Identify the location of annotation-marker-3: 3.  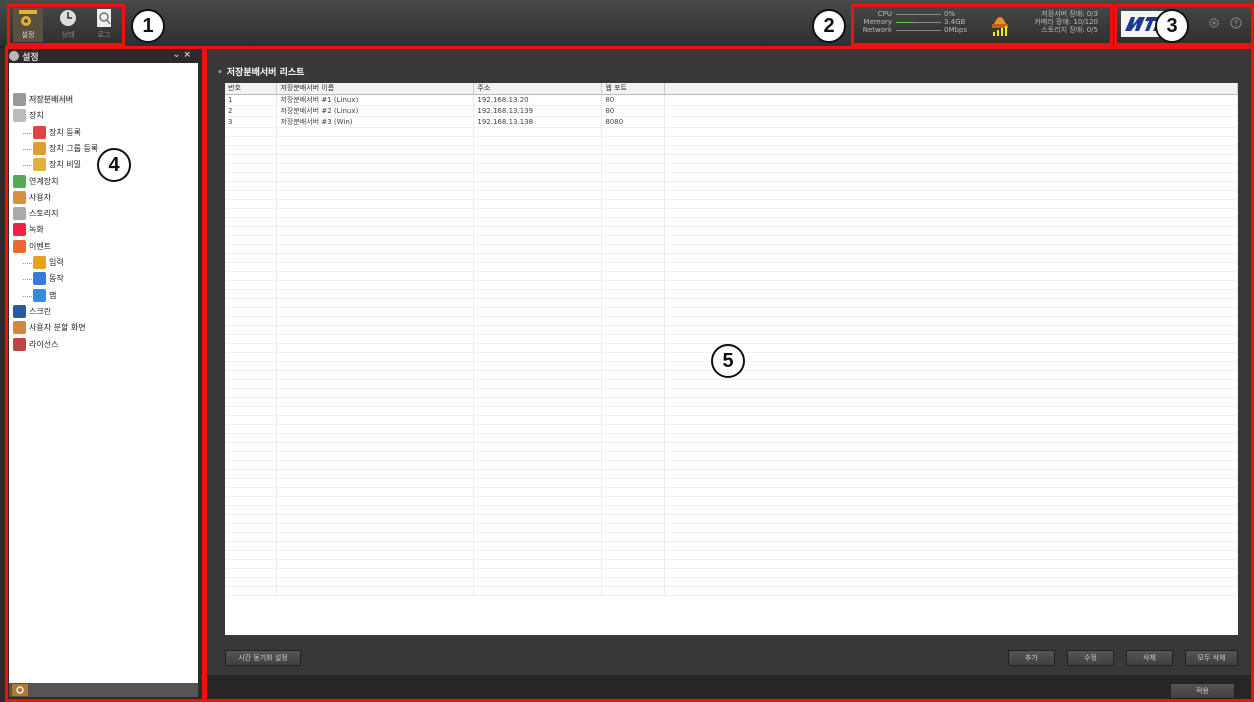
(1172, 26).